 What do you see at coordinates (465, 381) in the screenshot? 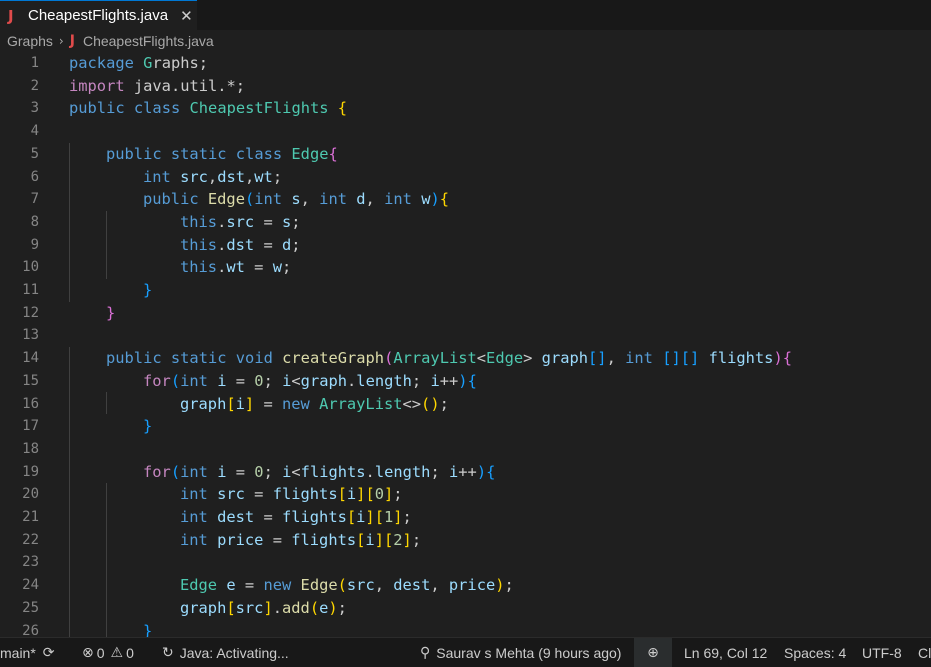
I see `code-line: 15 for(int i = 0; i<graph.length; i++){` at bounding box center [465, 381].